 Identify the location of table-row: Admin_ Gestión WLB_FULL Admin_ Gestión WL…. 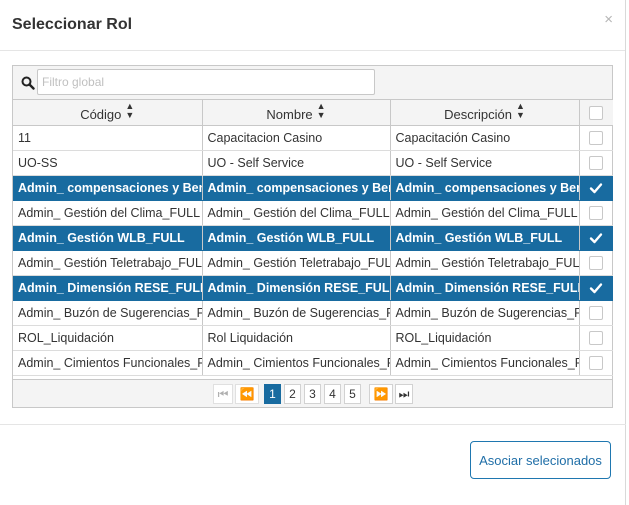
(313, 238).